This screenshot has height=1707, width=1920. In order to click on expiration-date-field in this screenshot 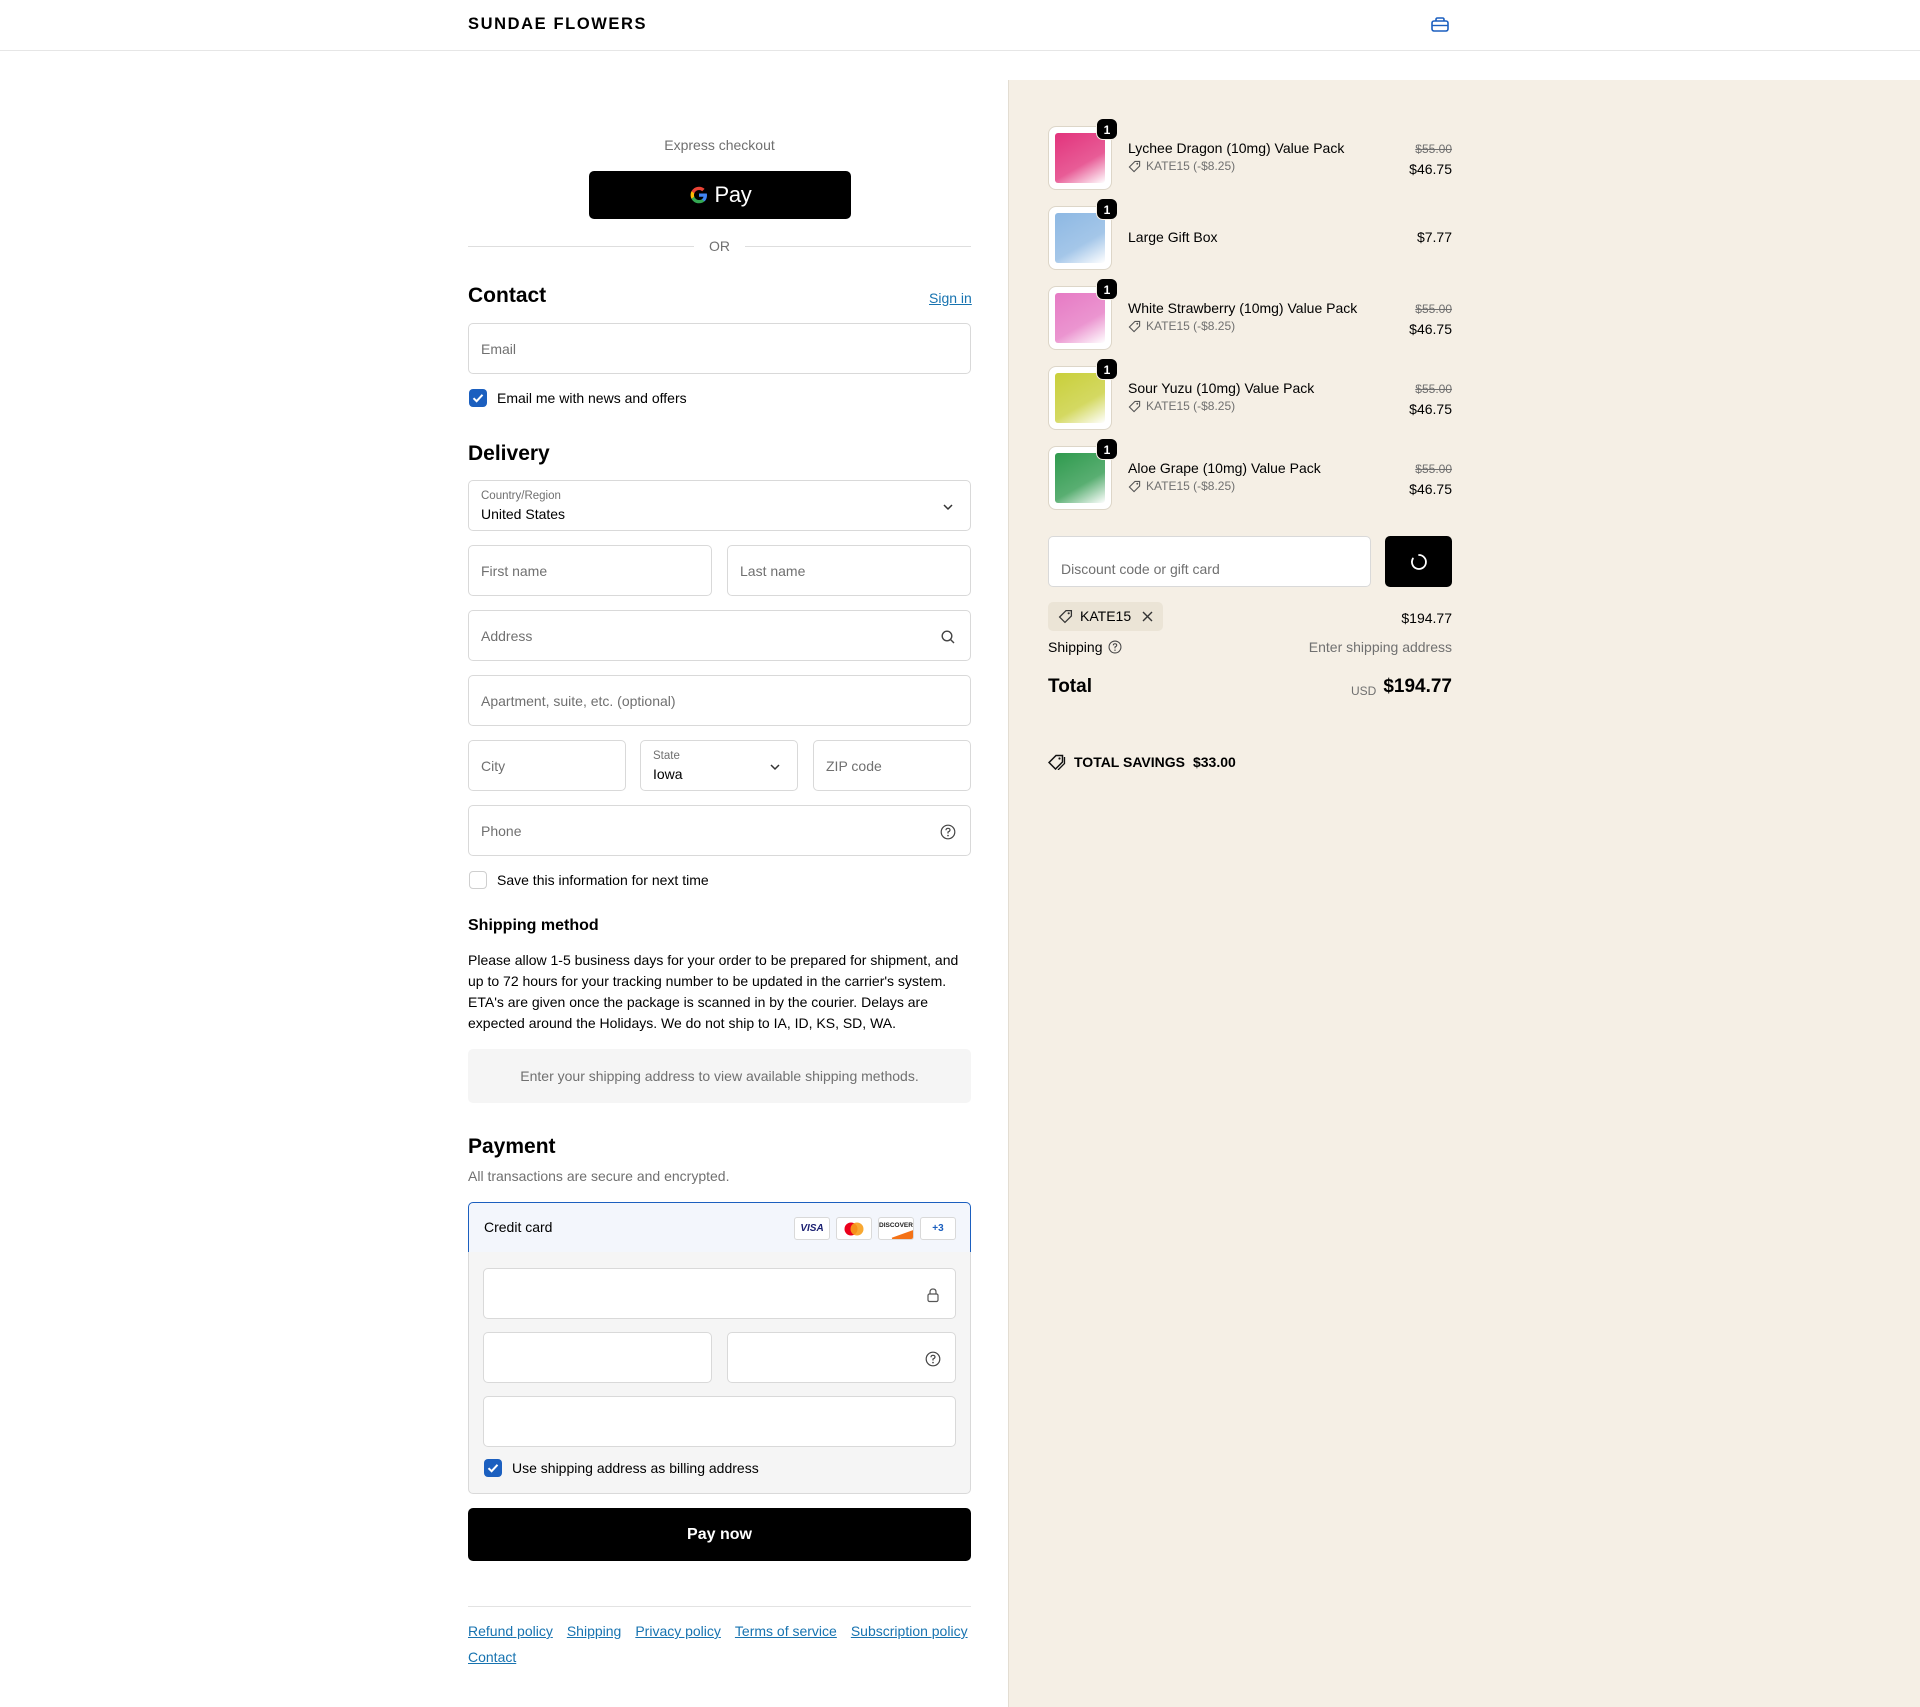, I will do `click(597, 1357)`.